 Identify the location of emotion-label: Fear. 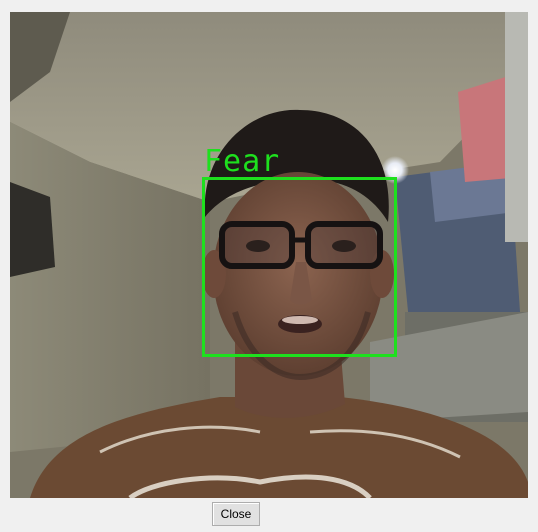
(242, 161).